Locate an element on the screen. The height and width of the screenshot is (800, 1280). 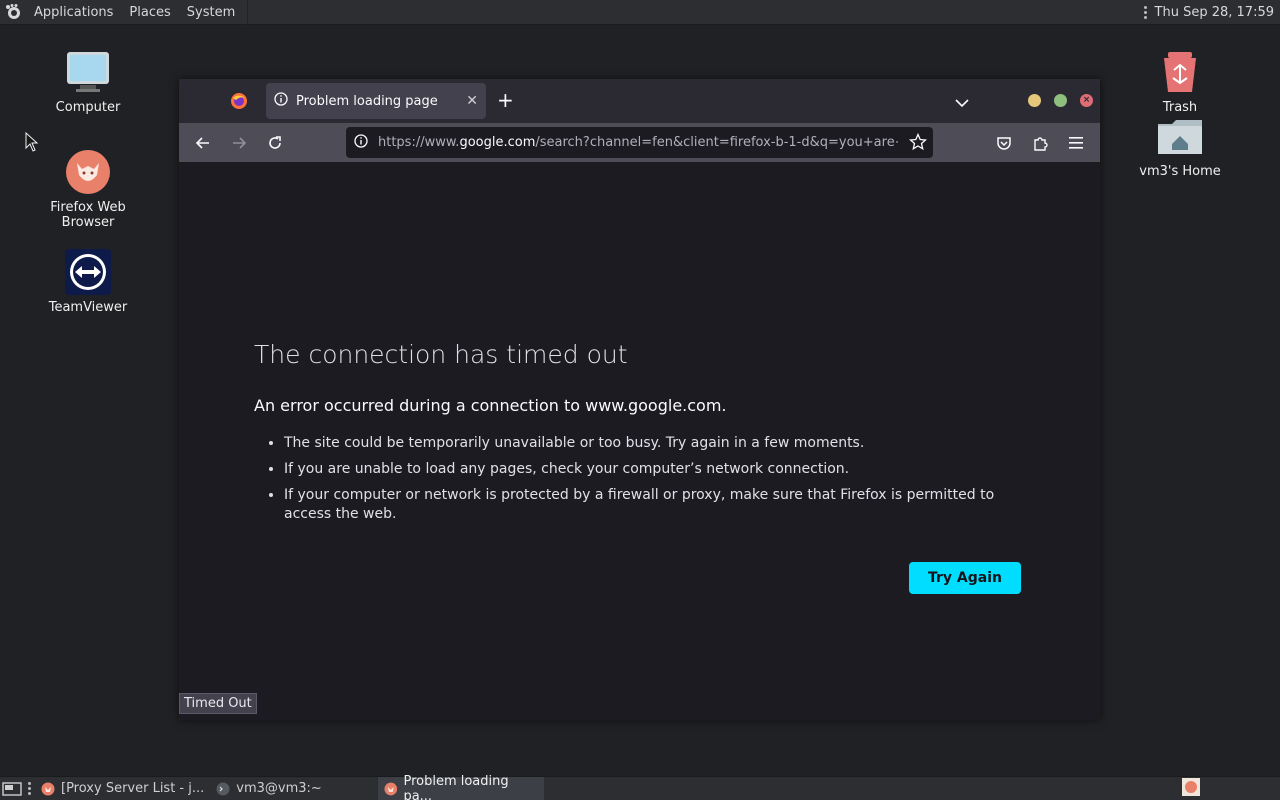
tab-problem-loading: Problem loading page ✕ is located at coordinates (376, 101).